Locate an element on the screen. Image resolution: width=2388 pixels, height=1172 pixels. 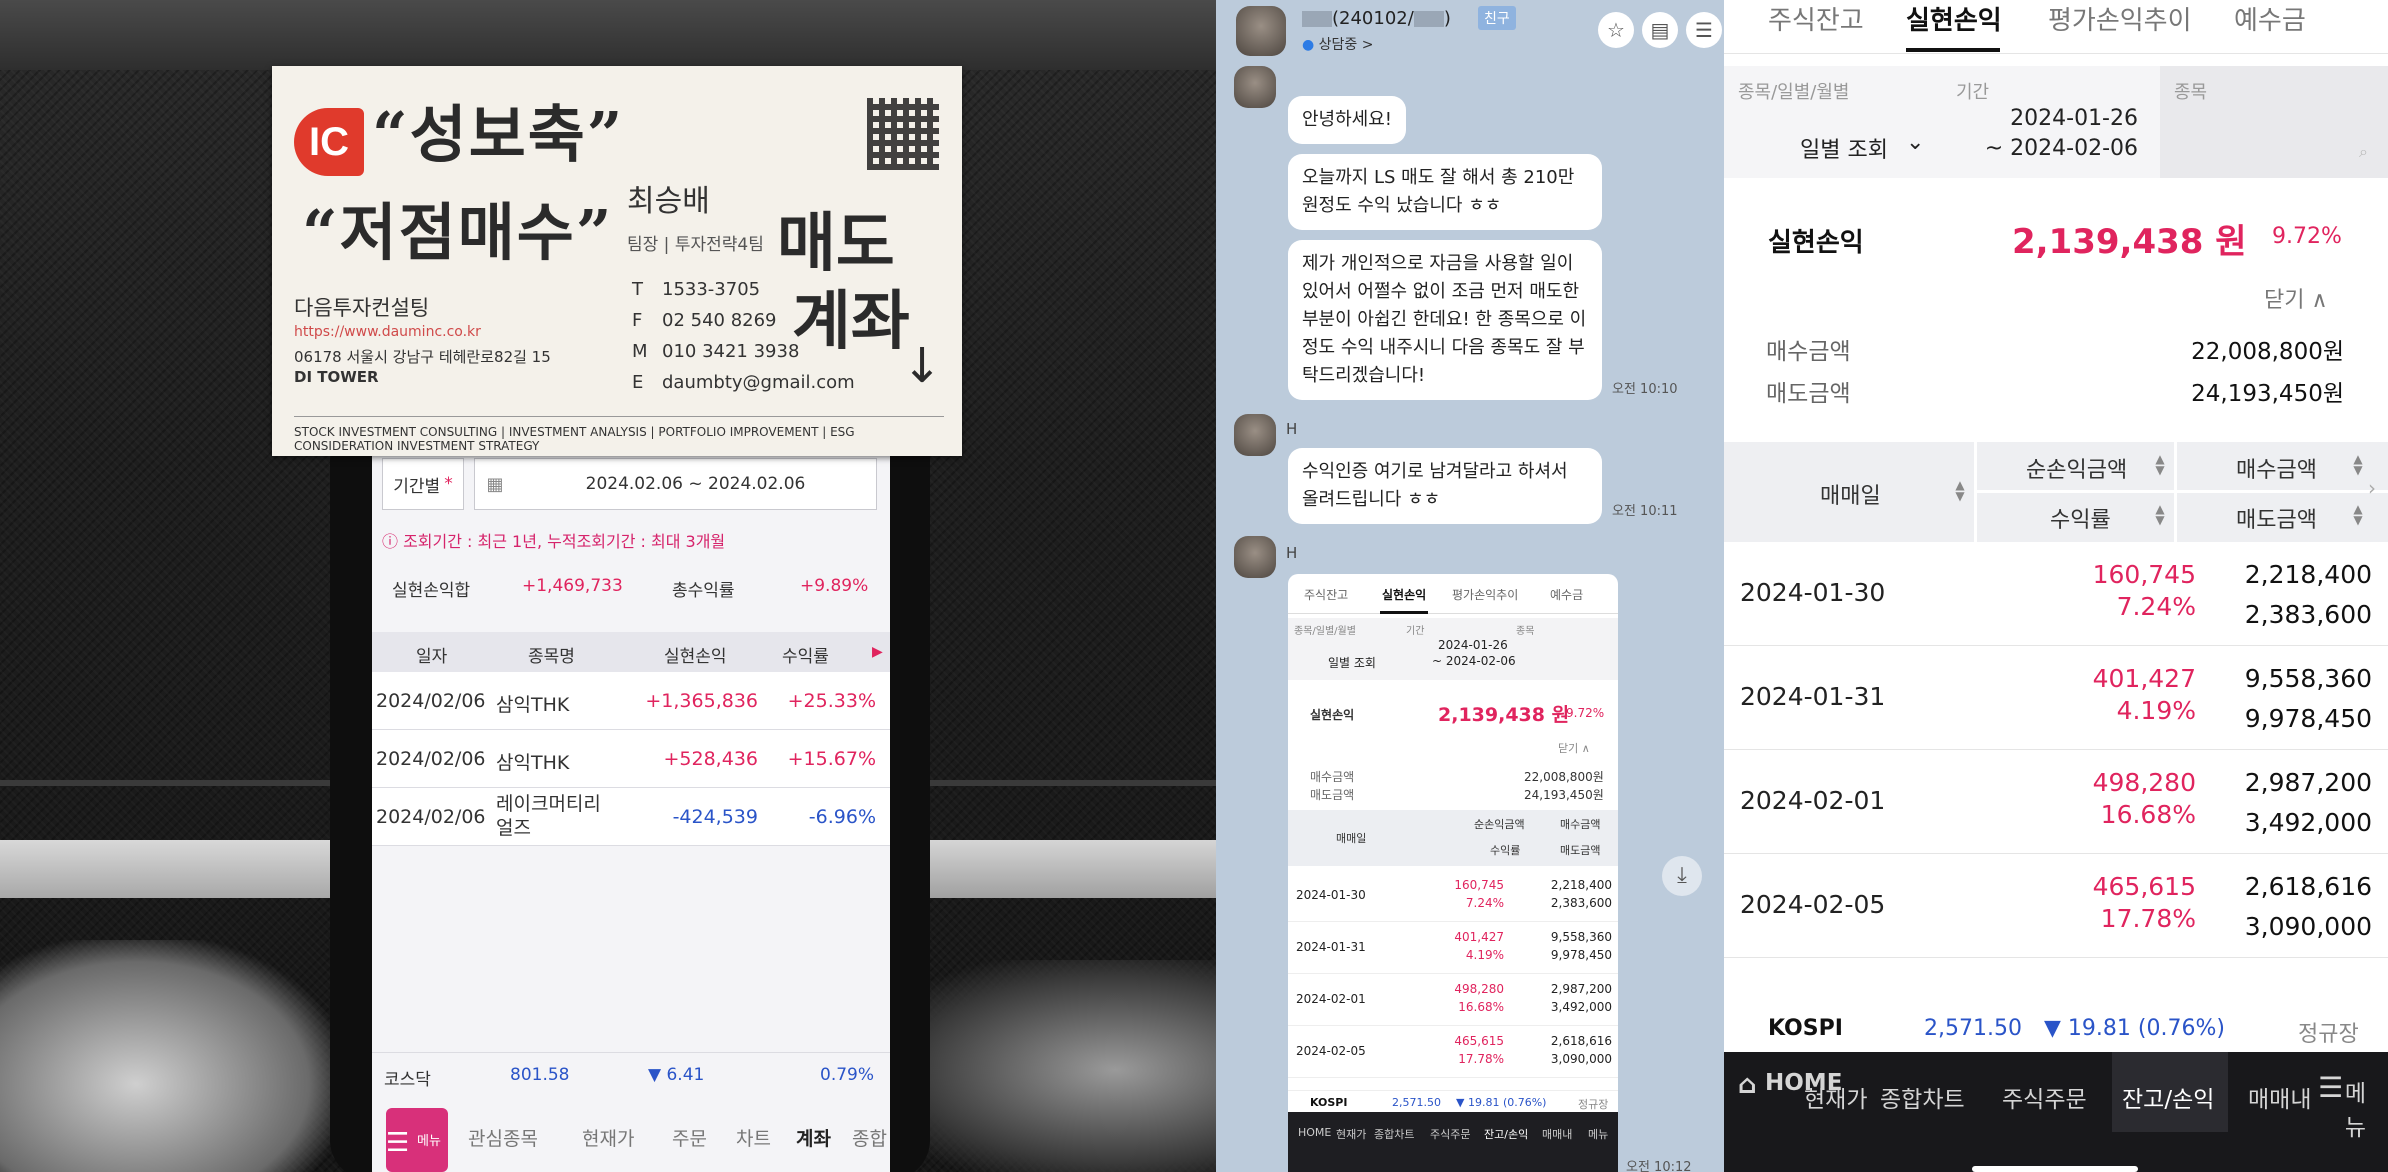
download-icon: ⤓ is located at coordinates (1682, 876).